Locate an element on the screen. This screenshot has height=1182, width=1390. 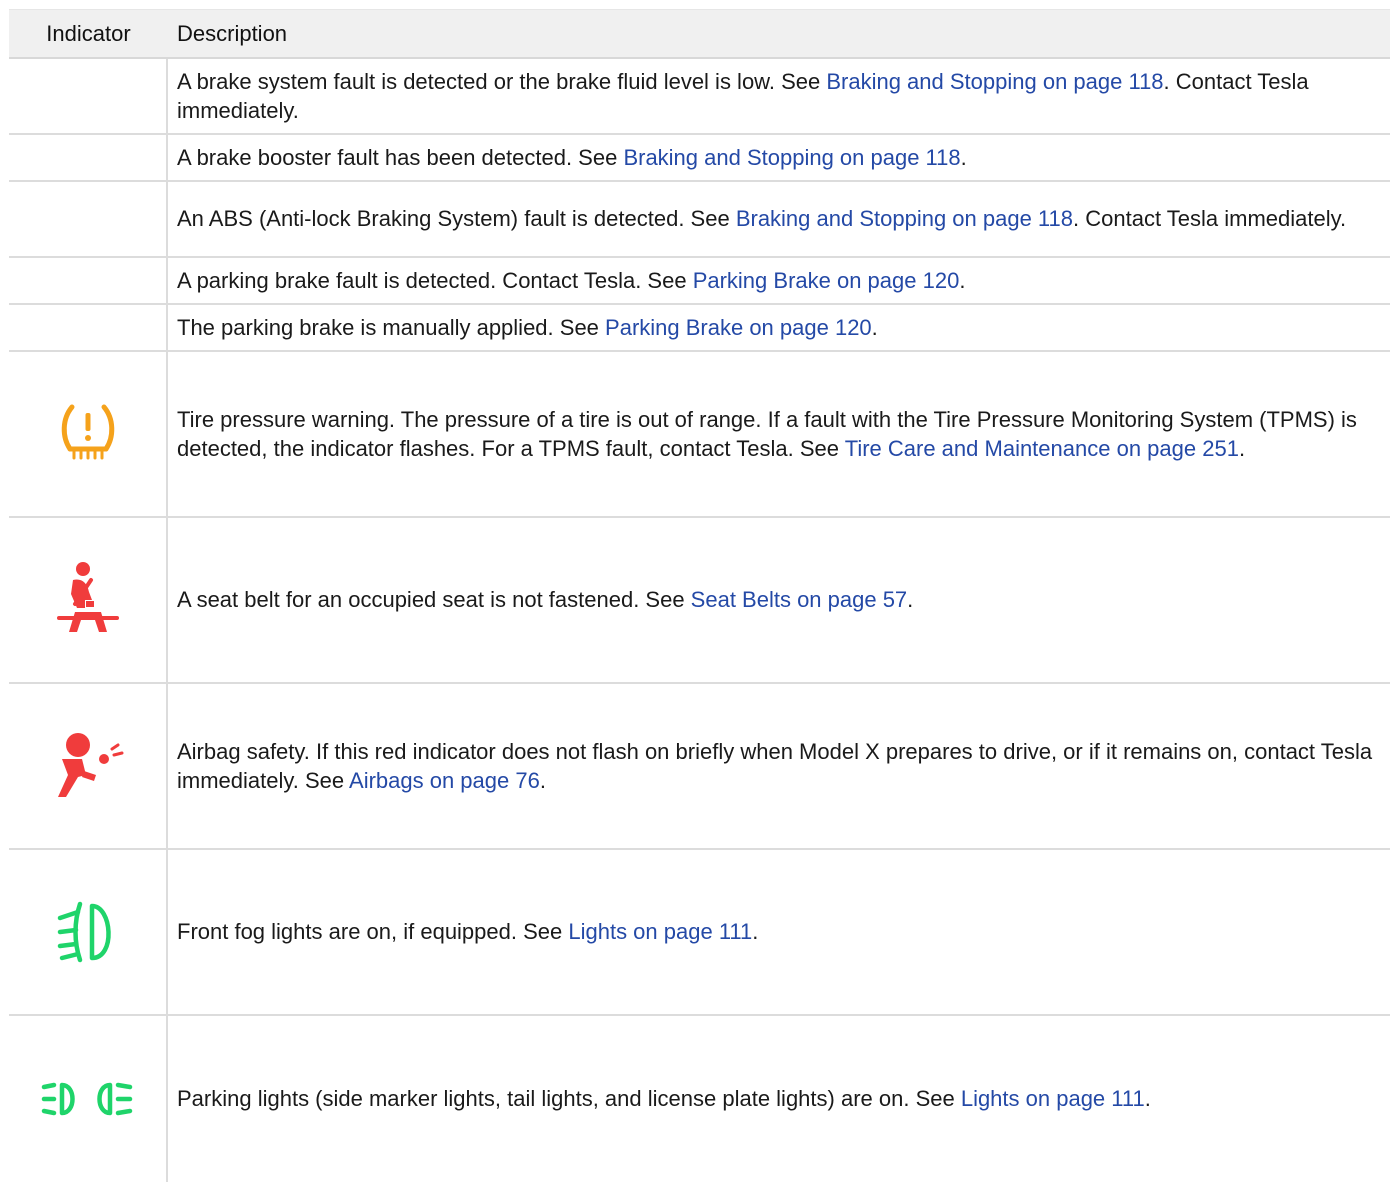
header-description: Description is located at coordinates (779, 33).